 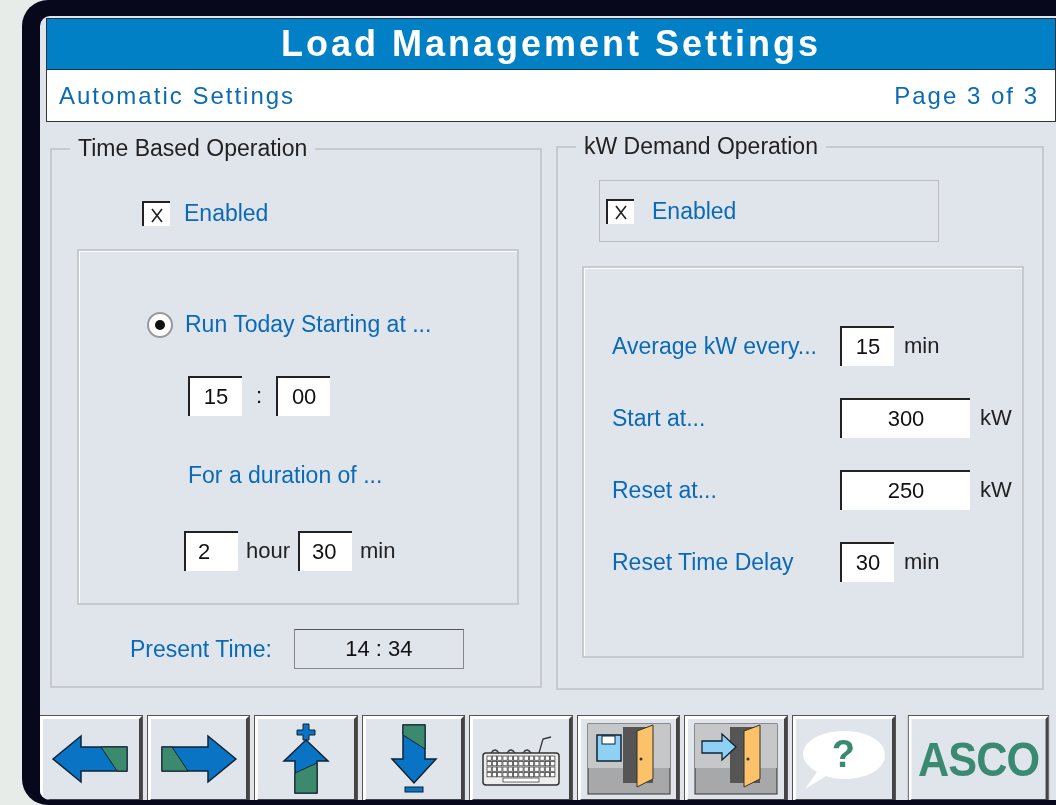 What do you see at coordinates (177, 95) in the screenshot?
I see `subtitle: Automatic Settings` at bounding box center [177, 95].